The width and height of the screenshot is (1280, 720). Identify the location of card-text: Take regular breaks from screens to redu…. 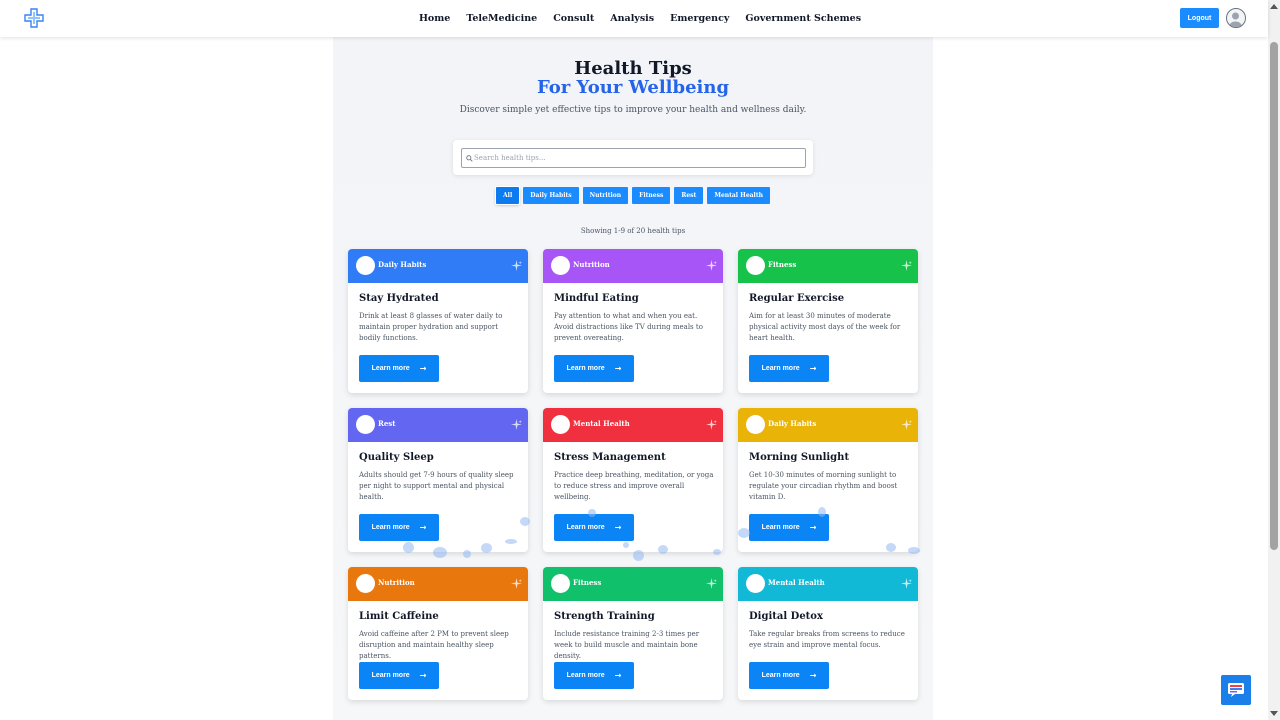
(827, 639).